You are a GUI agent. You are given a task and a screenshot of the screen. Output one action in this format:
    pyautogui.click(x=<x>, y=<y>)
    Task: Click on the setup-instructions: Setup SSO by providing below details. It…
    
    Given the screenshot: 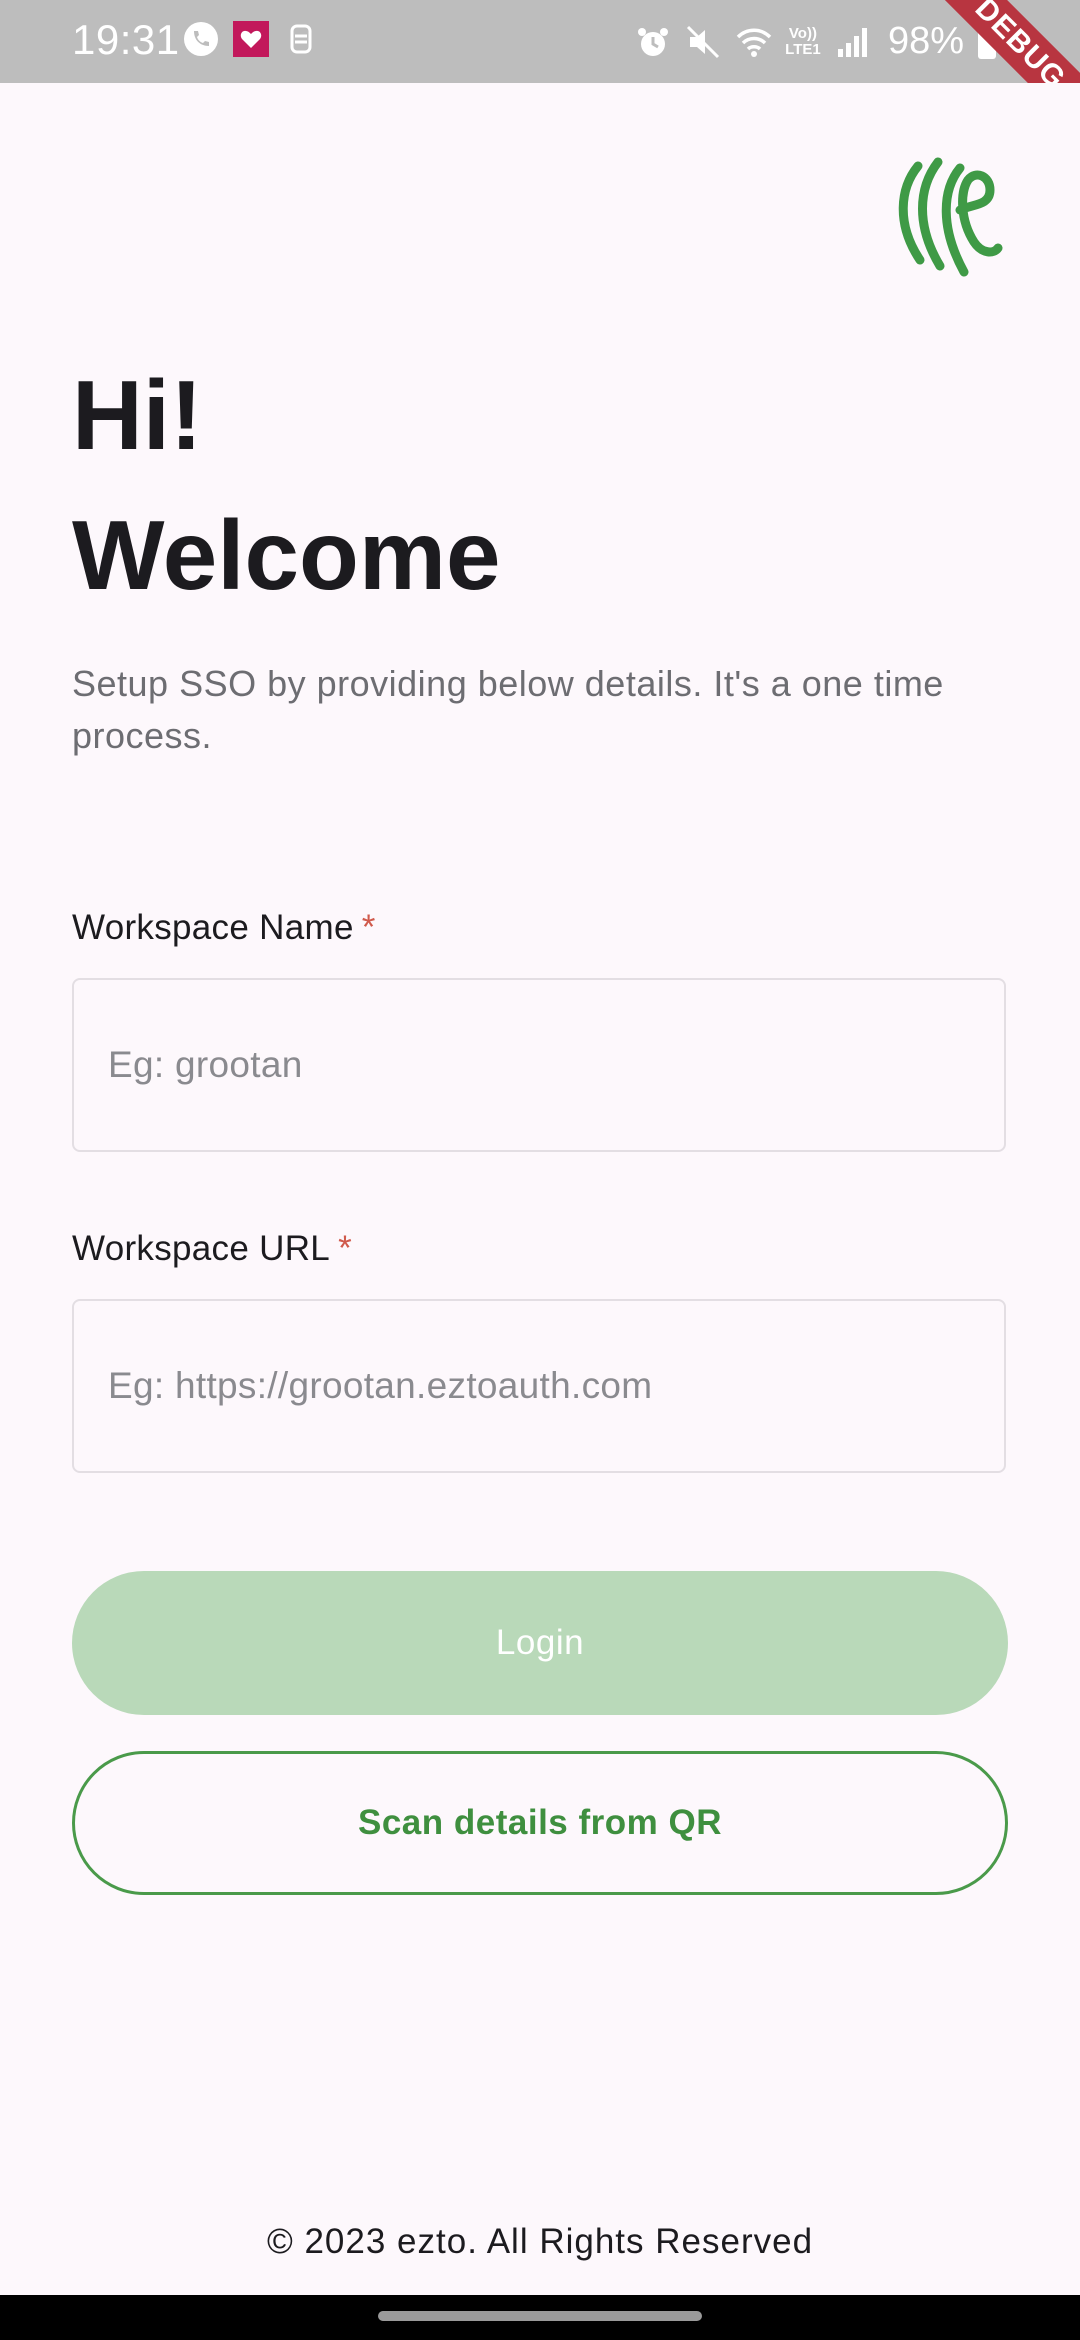 What is the action you would take?
    pyautogui.click(x=508, y=709)
    